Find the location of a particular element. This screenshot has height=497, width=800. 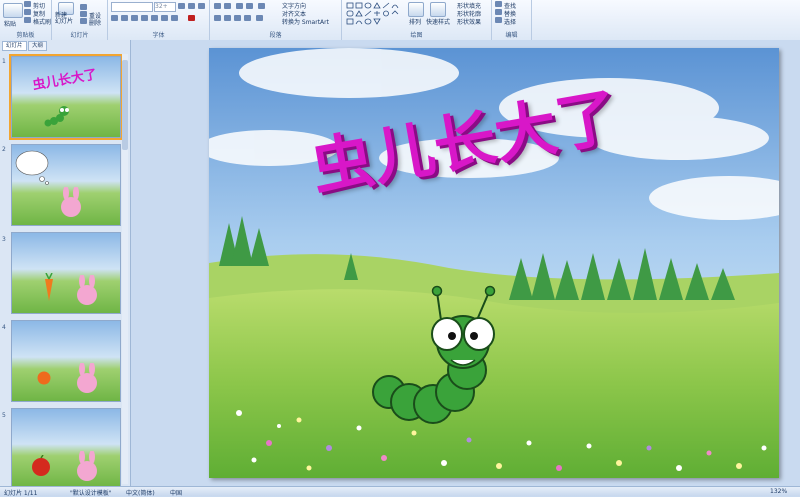

grow-font-icon is located at coordinates (181, 6).